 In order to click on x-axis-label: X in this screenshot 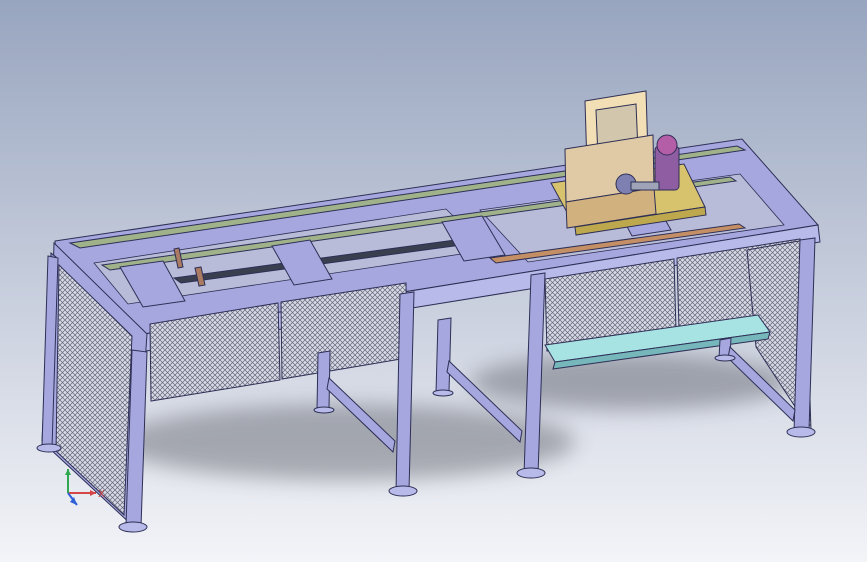, I will do `click(101, 494)`.